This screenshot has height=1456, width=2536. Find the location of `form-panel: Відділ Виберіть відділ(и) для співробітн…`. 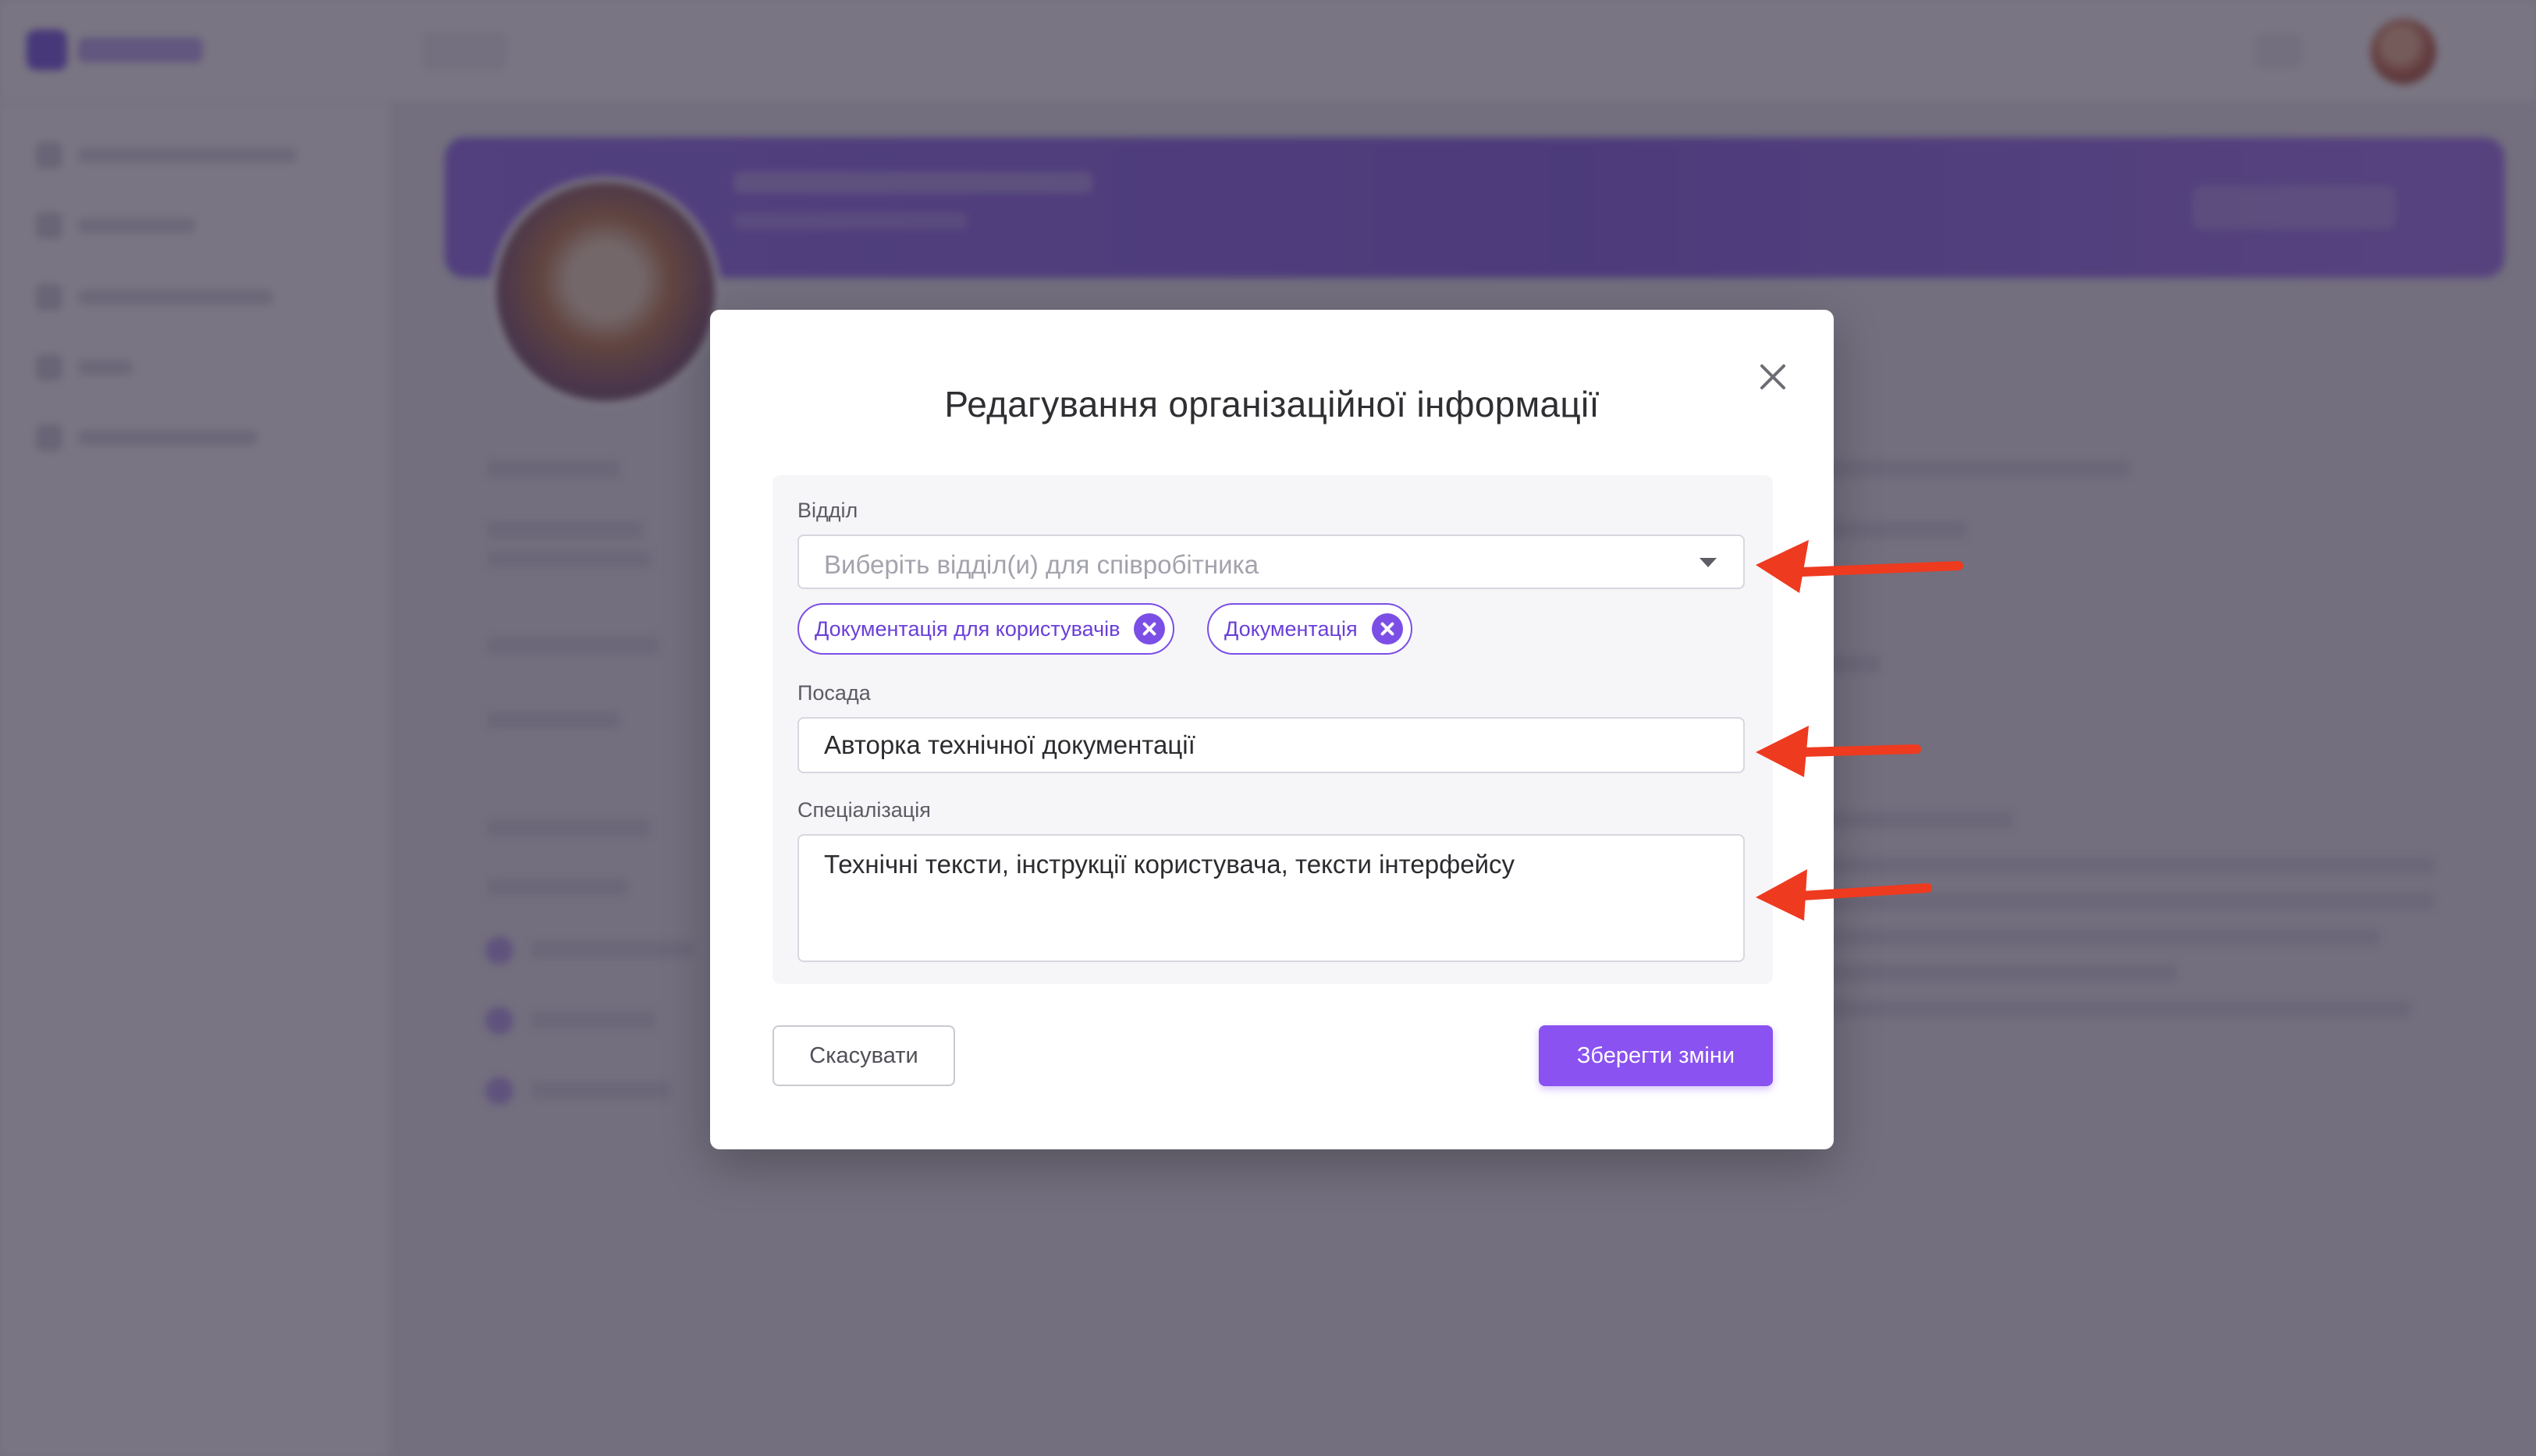

form-panel: Відділ Виберіть відділ(и) для співробітн… is located at coordinates (1273, 730).